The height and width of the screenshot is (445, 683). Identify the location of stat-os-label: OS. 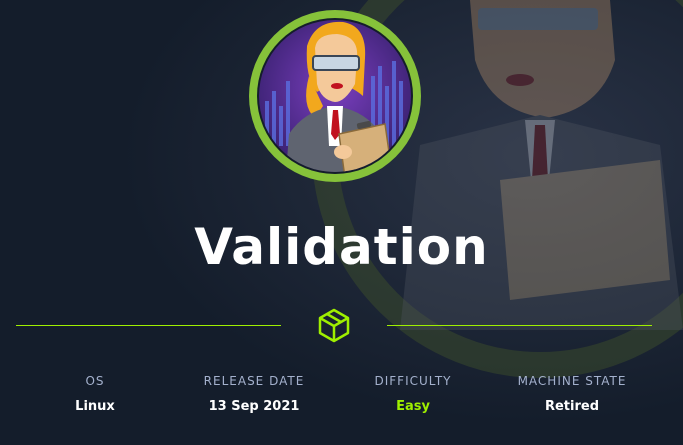
(95, 381).